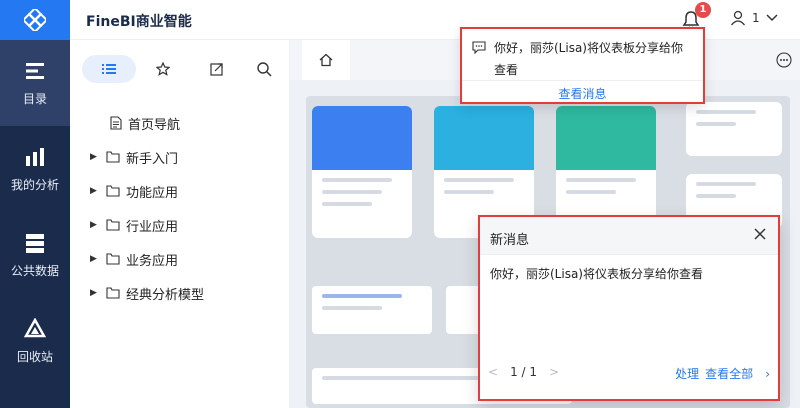 The width and height of the screenshot is (800, 408). I want to click on rail-item-public-data: 公共数据, so click(35, 255).